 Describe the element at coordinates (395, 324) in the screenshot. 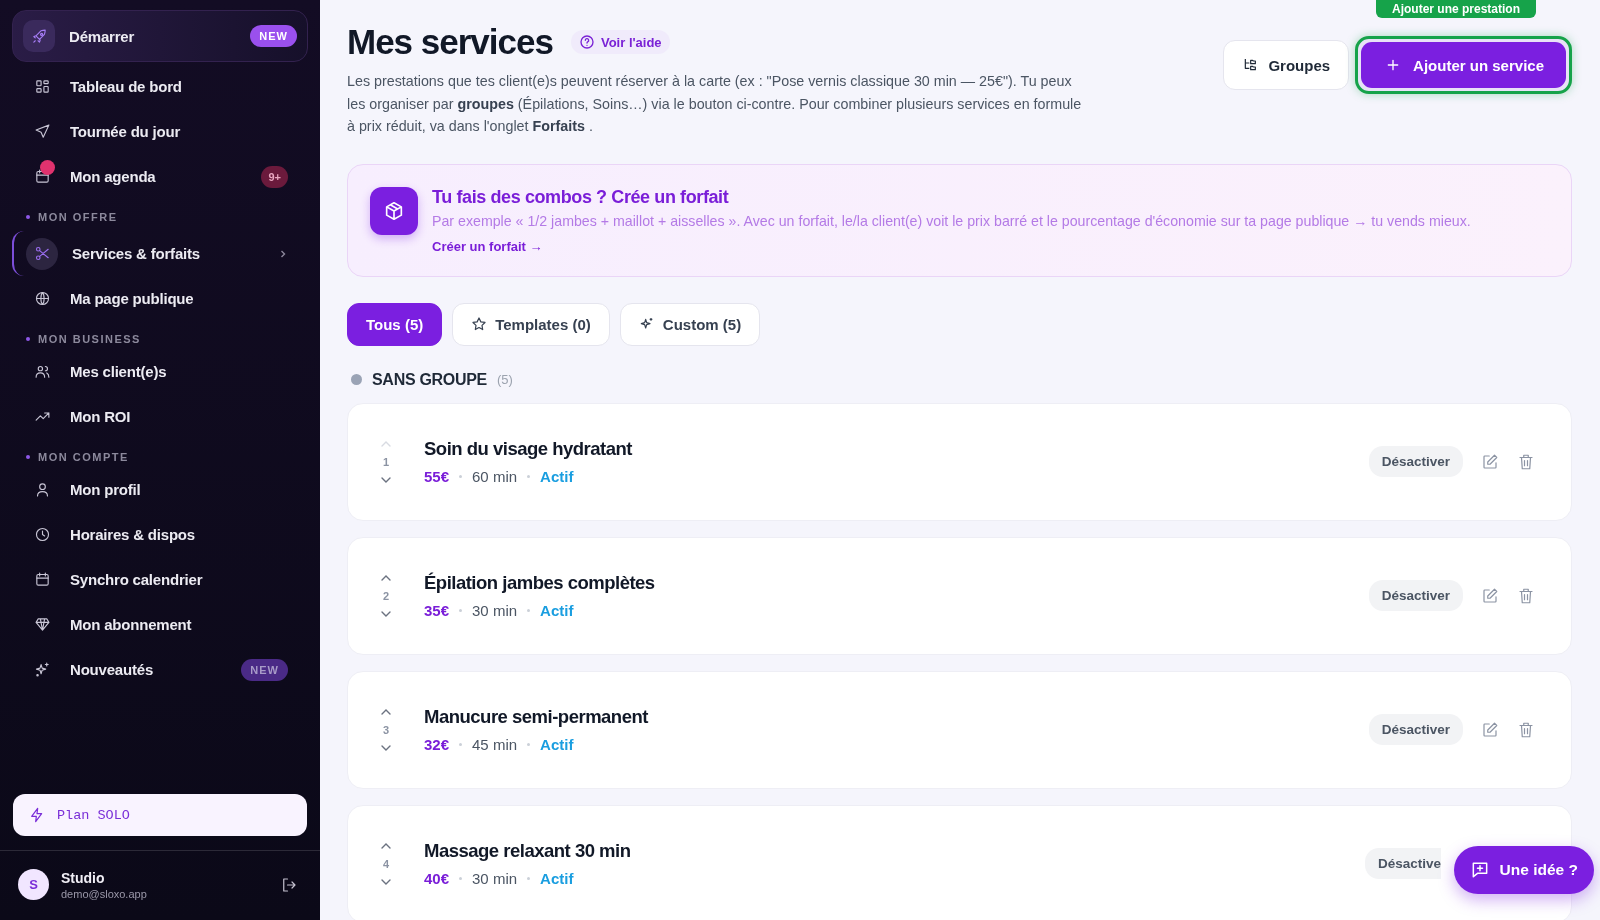

I see `filter-tab: Tous (5)` at that location.